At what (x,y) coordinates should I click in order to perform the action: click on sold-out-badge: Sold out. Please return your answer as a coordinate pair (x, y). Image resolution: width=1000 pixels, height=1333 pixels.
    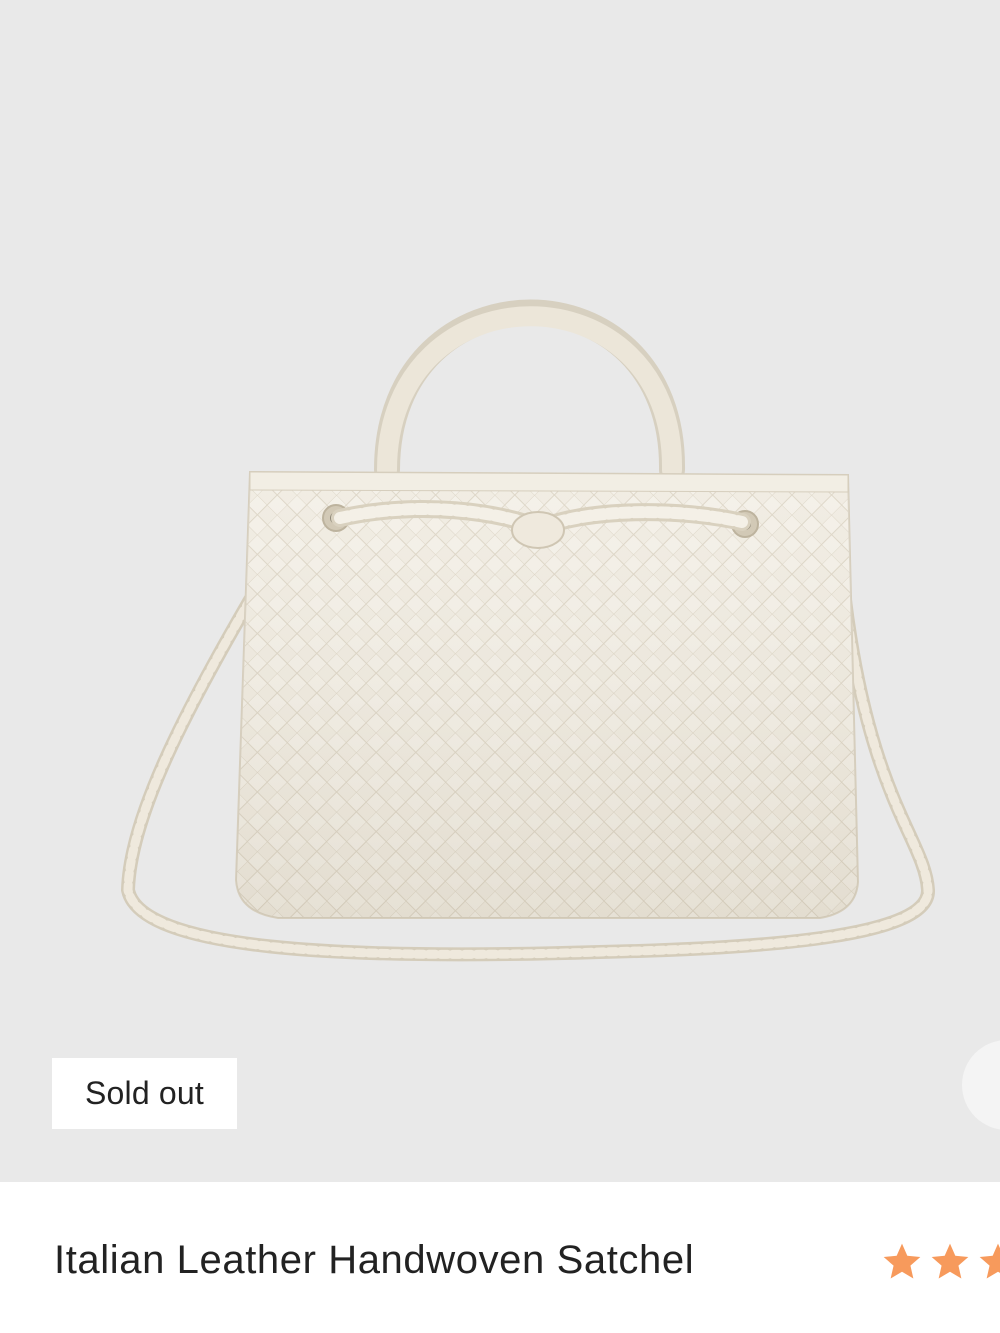
    Looking at the image, I should click on (144, 1093).